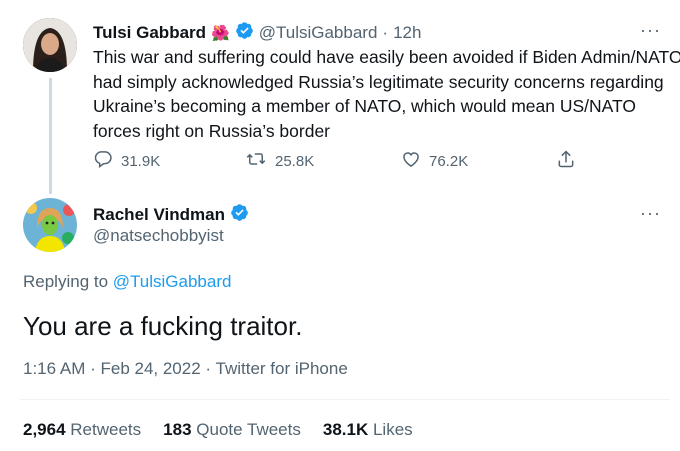 This screenshot has height=451, width=680. I want to click on share-icon, so click(566, 161).